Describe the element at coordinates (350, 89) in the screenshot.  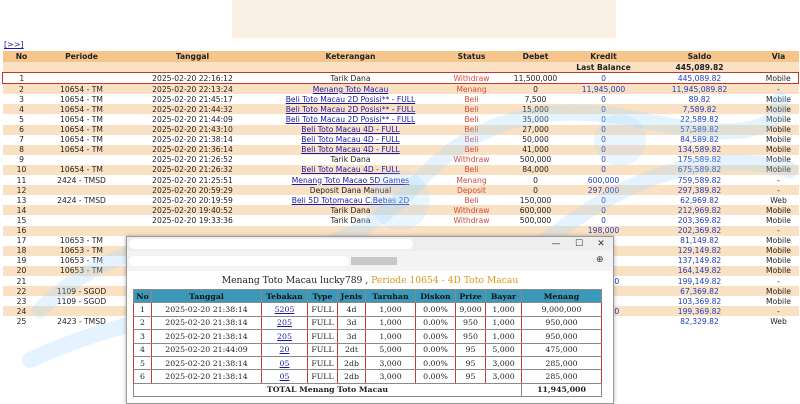
I see `cell-keterangan: Menang Toto Macau` at that location.